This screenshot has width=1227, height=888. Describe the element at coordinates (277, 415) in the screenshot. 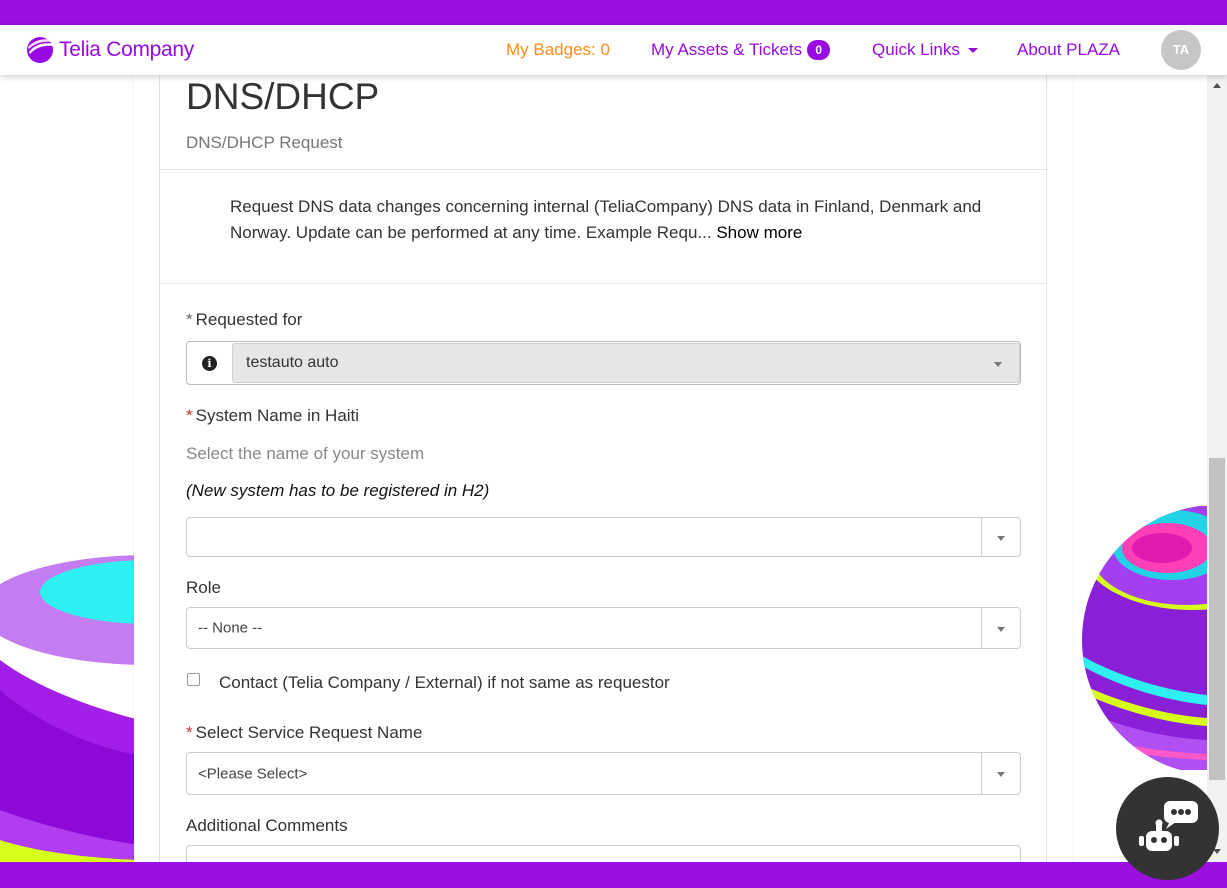

I see `system-name-label-text: System Name in Haiti` at that location.